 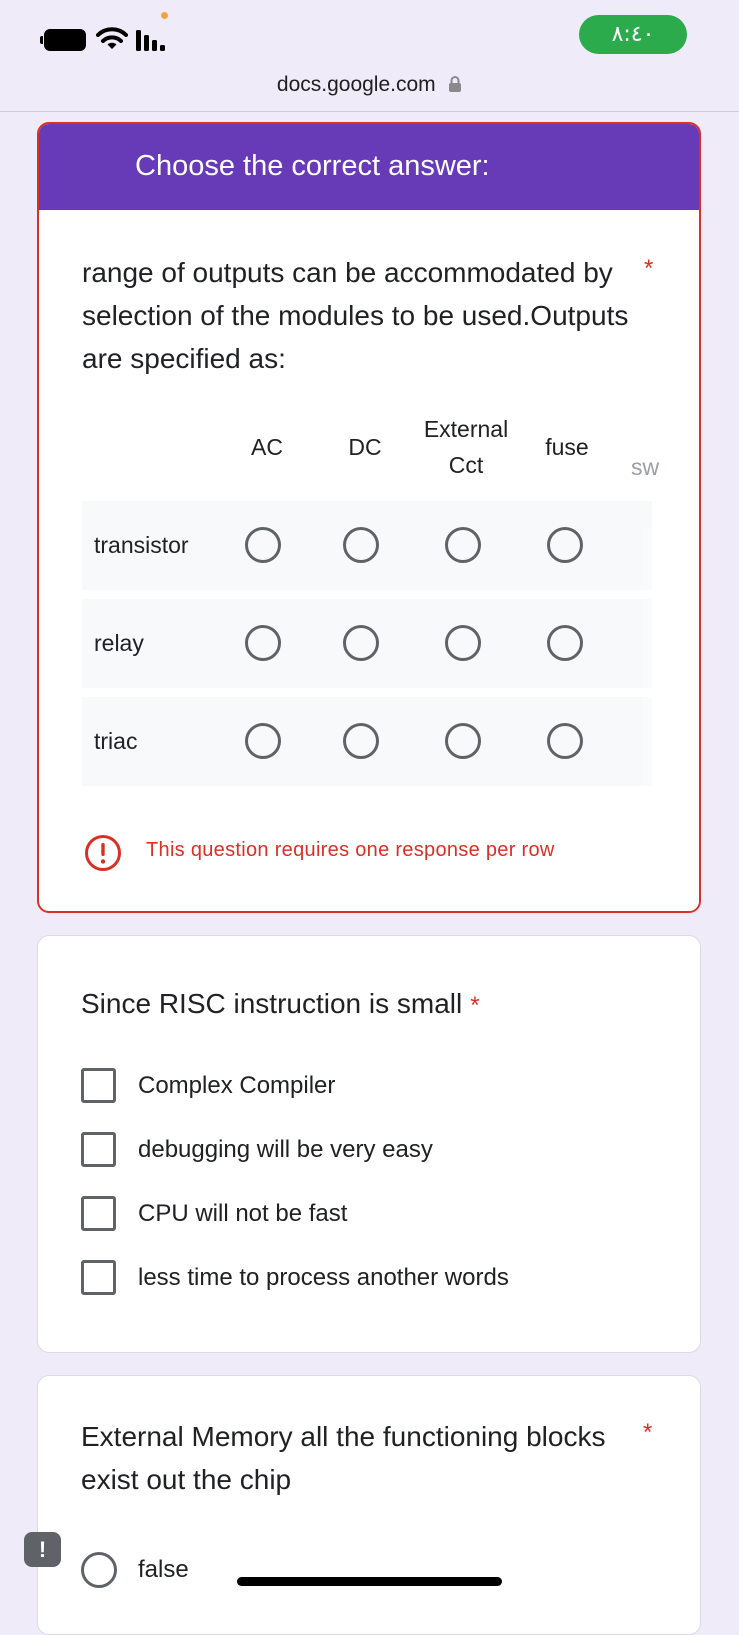 I want to click on address-bar: docs.google.com, so click(x=369, y=91).